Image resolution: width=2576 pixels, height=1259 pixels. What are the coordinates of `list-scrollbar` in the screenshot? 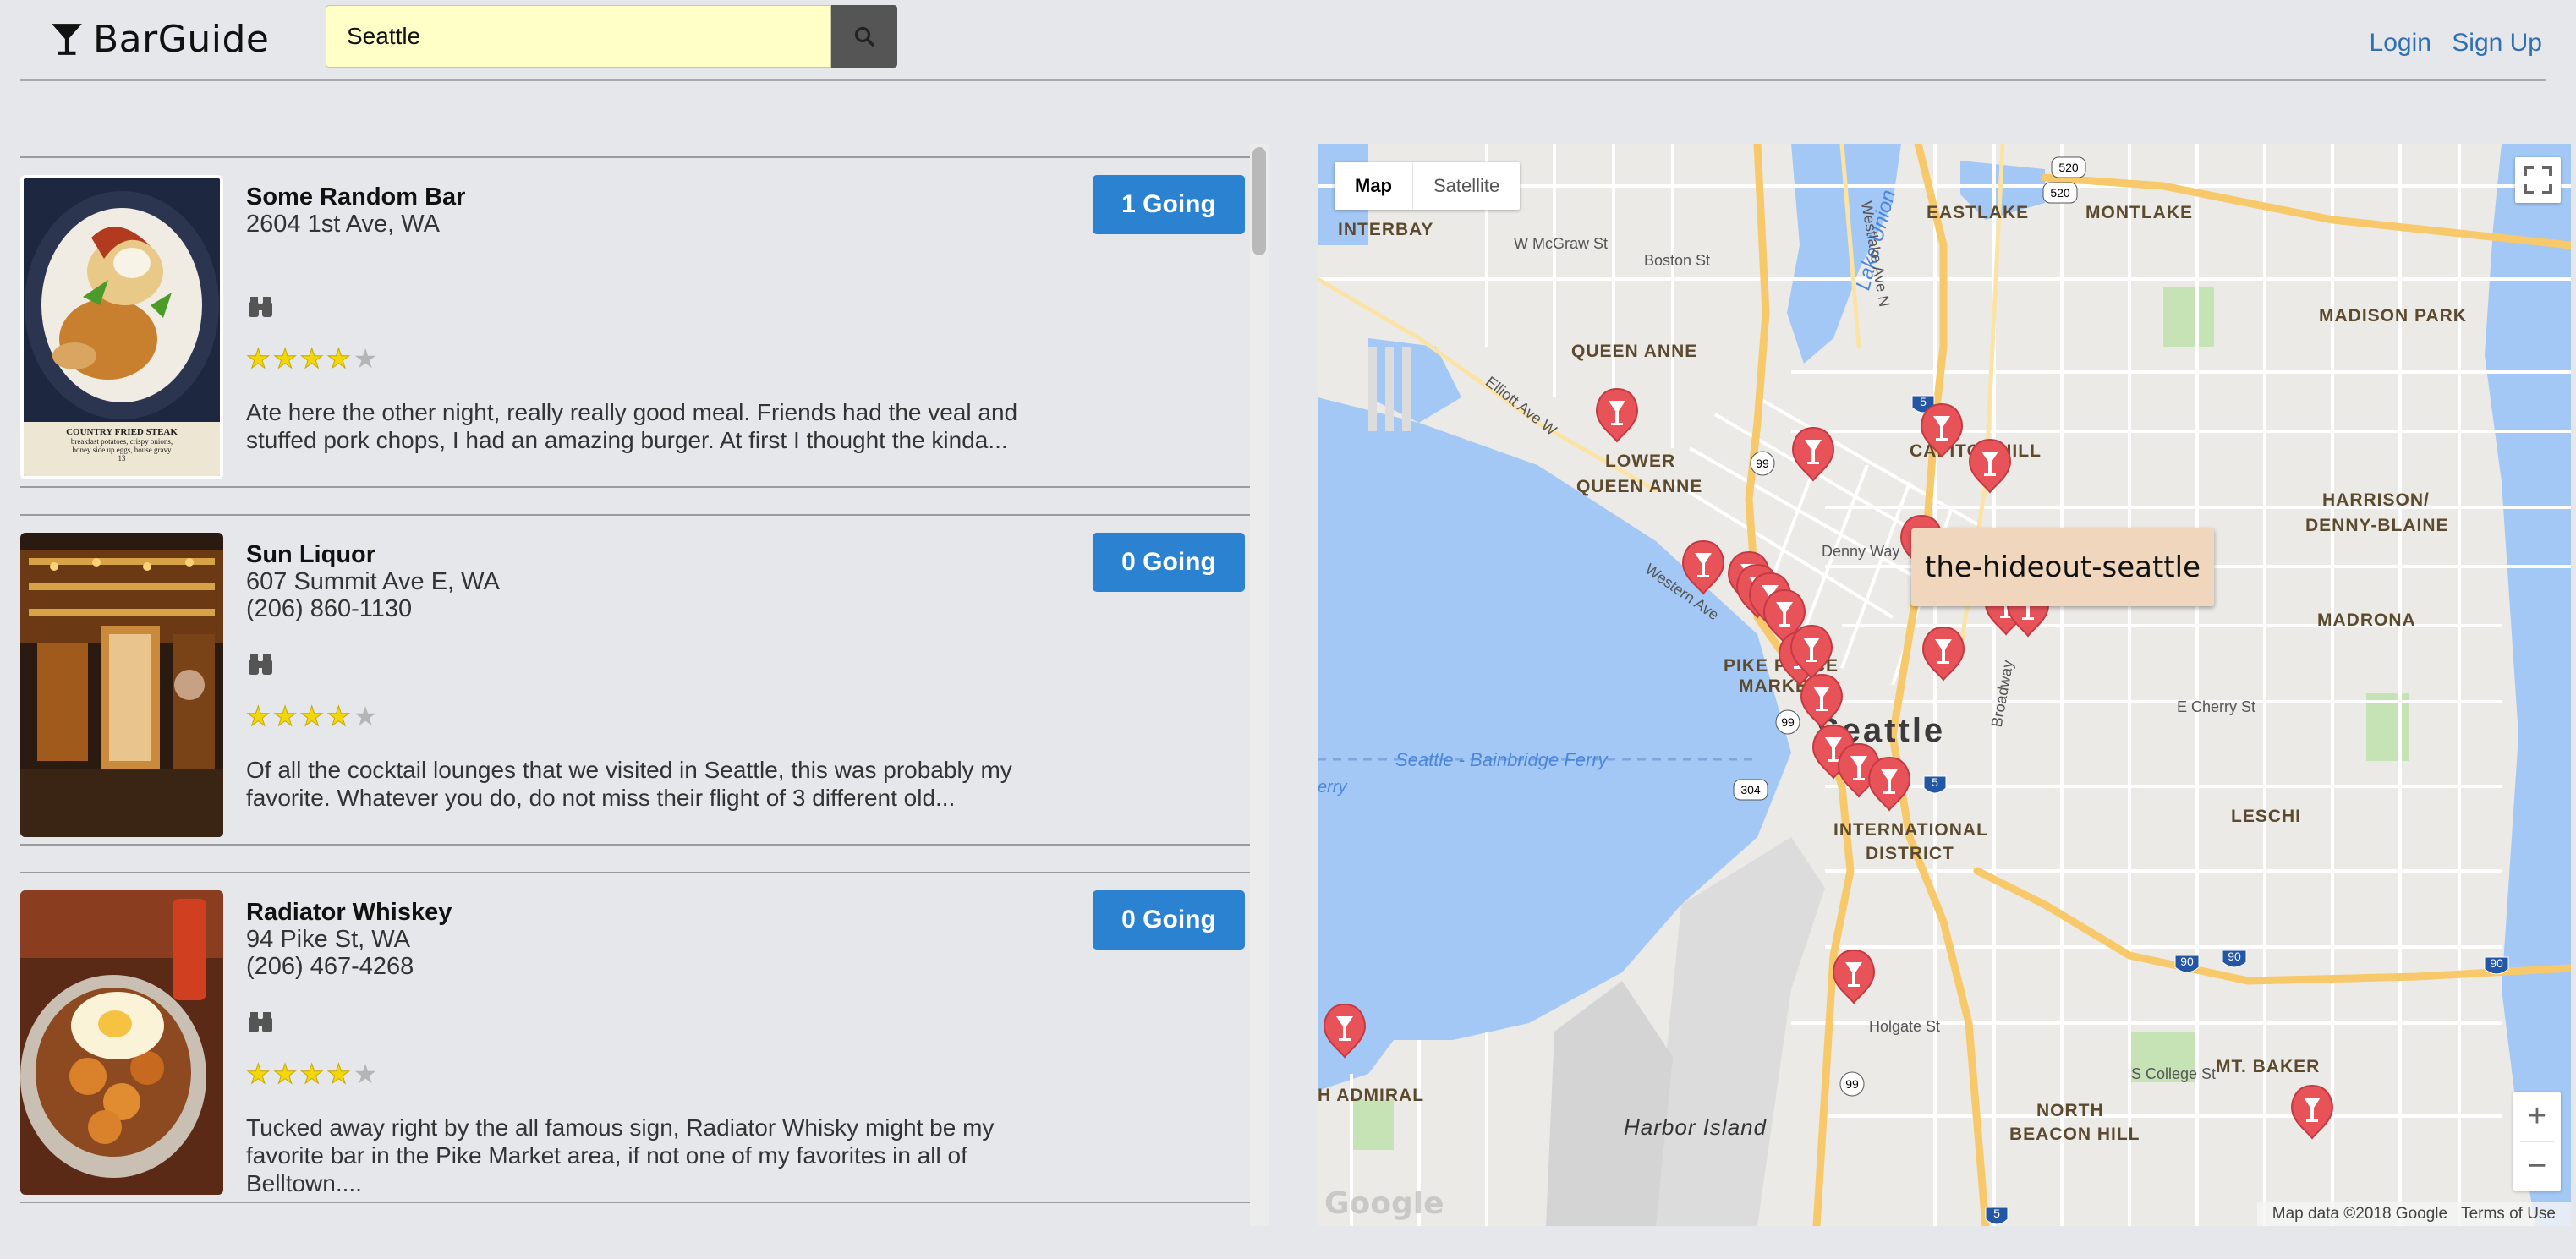 It's located at (1259, 685).